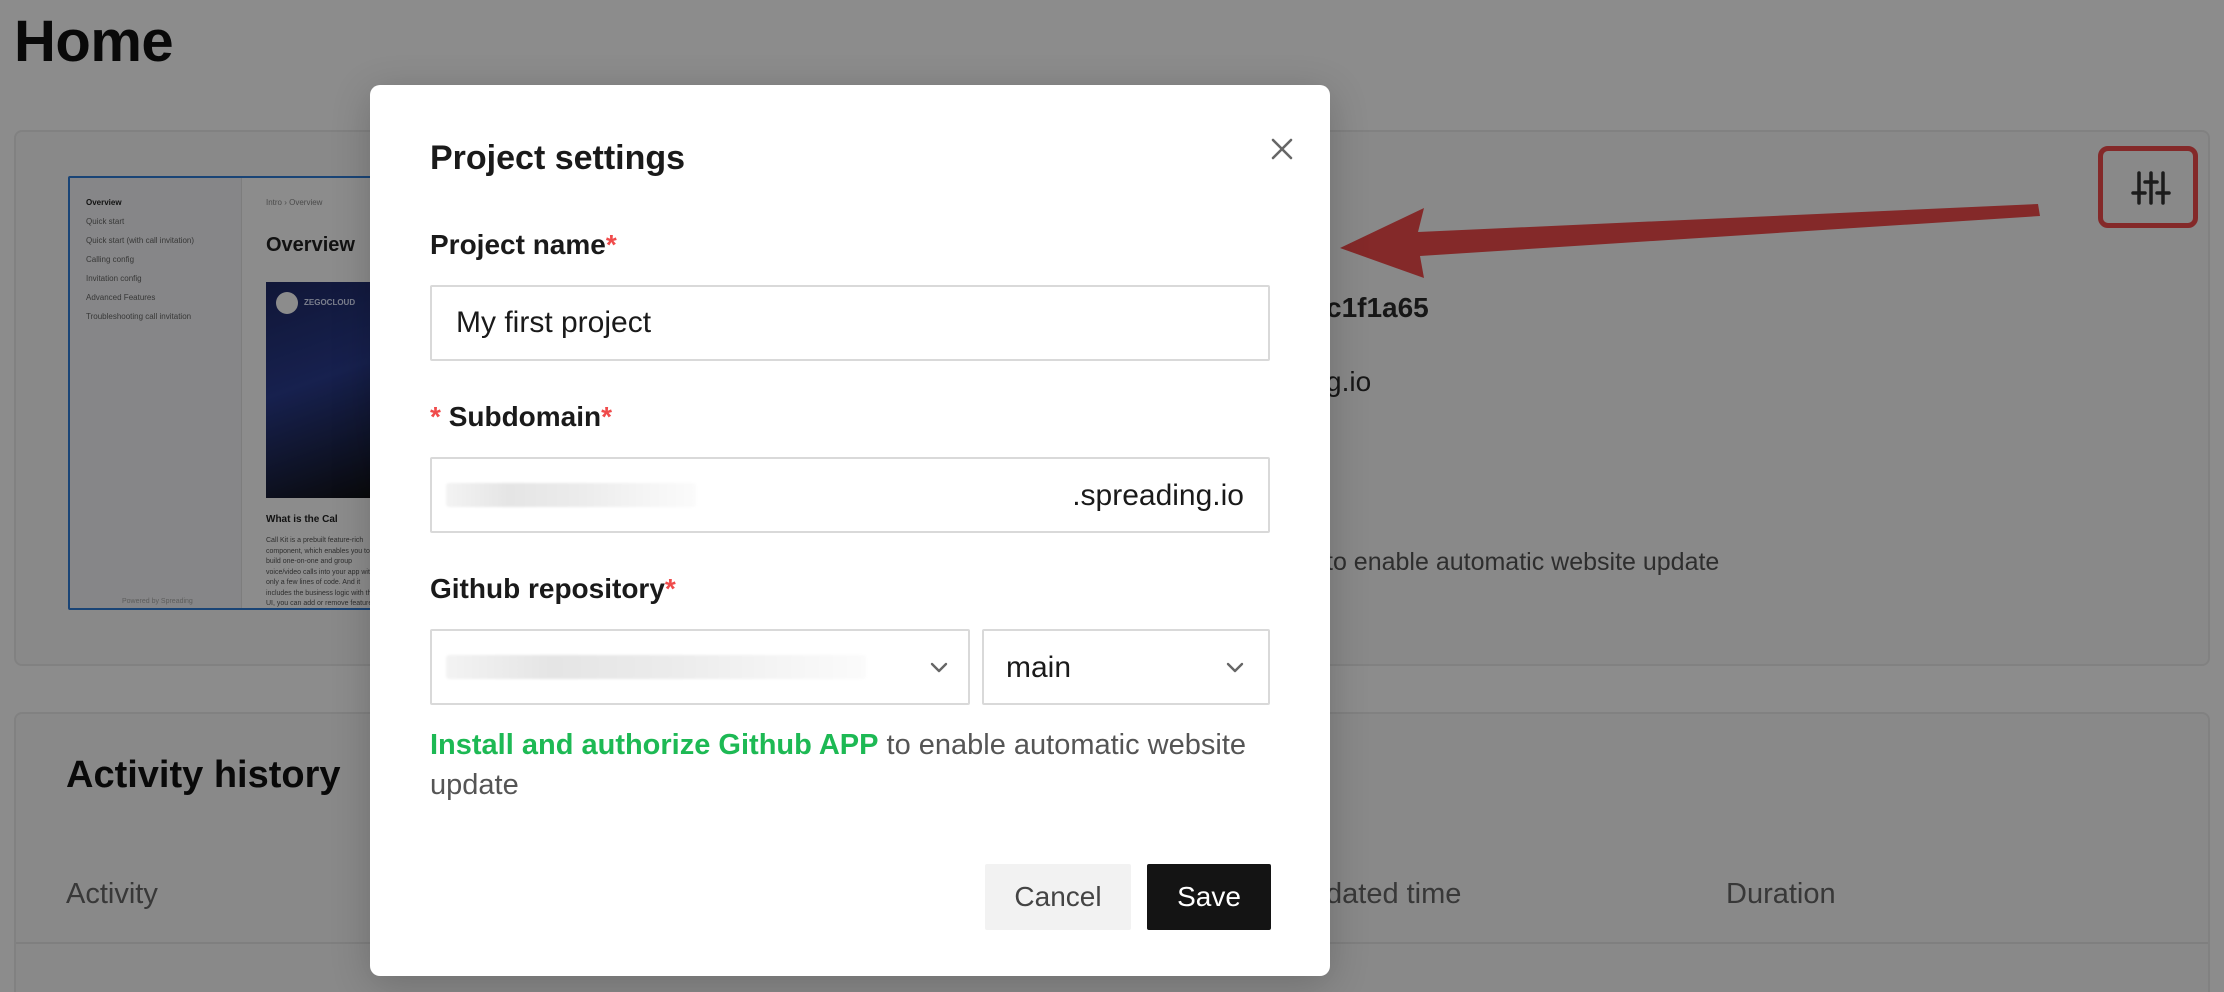  Describe the element at coordinates (850, 323) in the screenshot. I see `project-name-input` at that location.